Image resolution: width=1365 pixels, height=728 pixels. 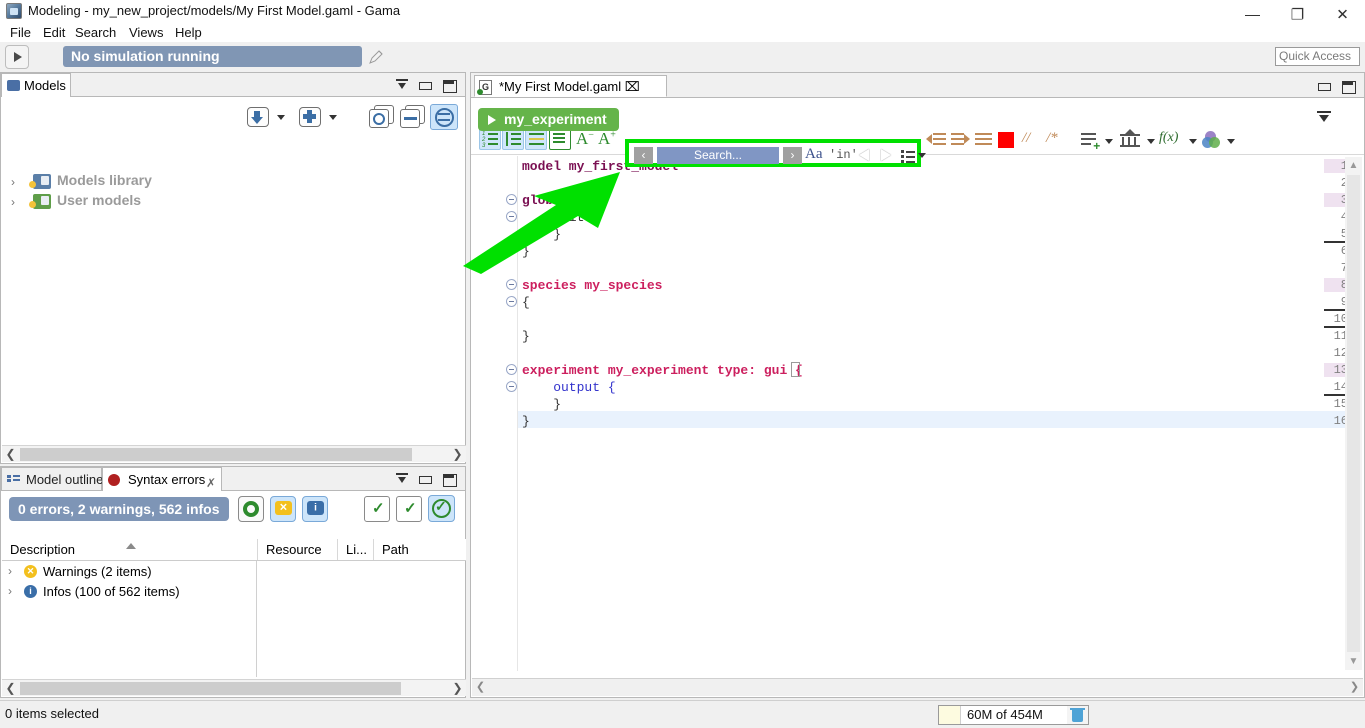 What do you see at coordinates (1212, 140) in the screenshot?
I see `color-picker-button` at bounding box center [1212, 140].